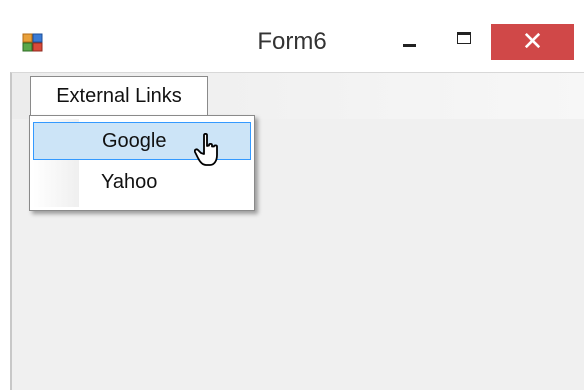  I want to click on menu-item-yahoo: Yahoo, so click(142, 183).